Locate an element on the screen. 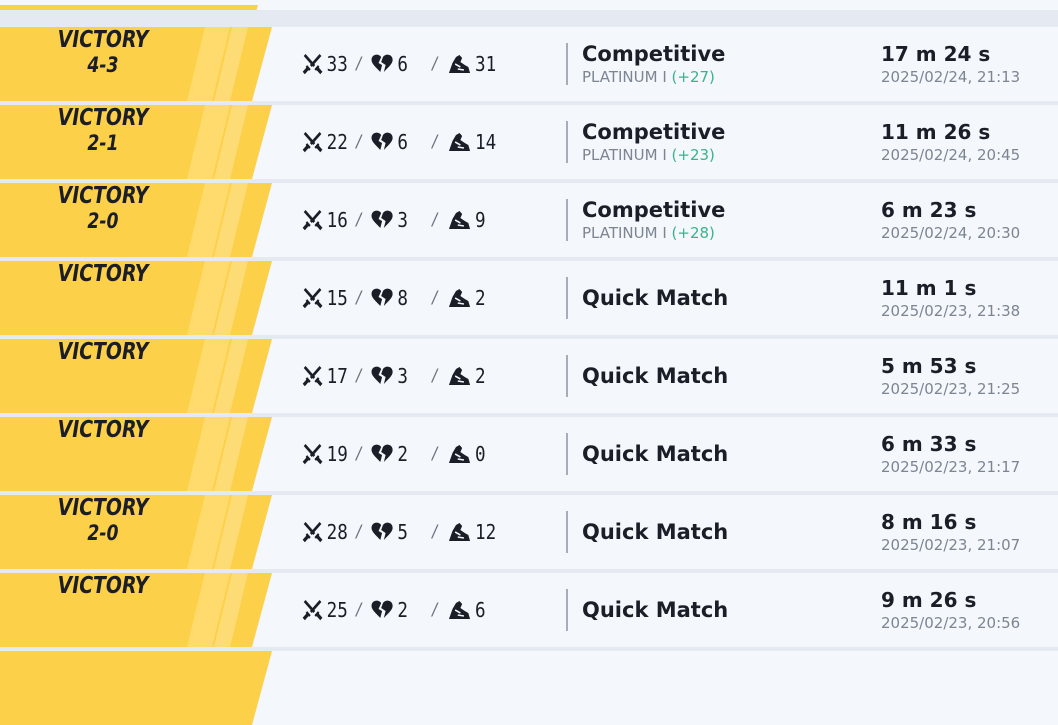 This screenshot has height=725, width=1058. match-date: 2025/02/24, 20:45 is located at coordinates (951, 155).